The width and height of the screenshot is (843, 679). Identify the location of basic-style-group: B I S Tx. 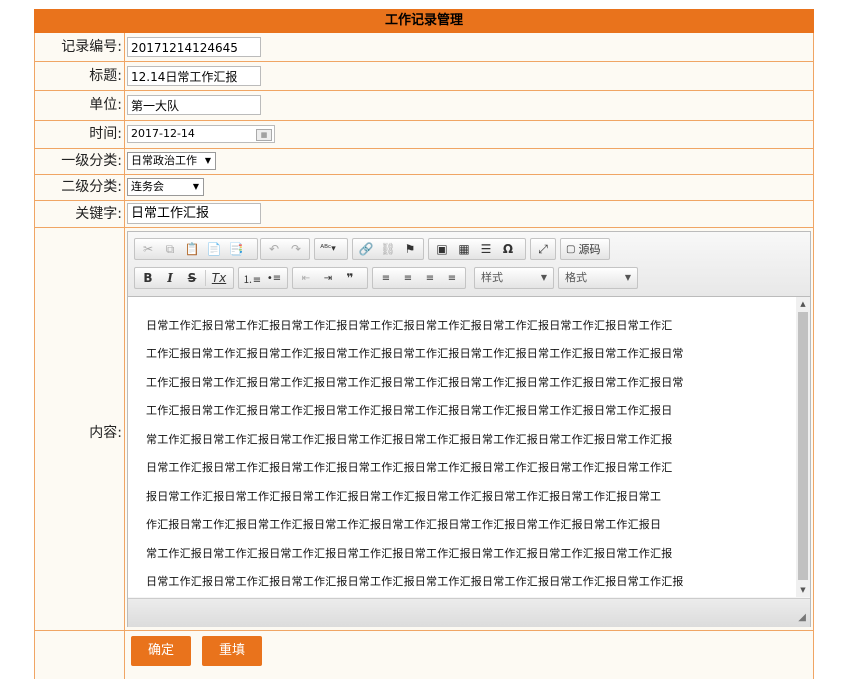
(184, 278).